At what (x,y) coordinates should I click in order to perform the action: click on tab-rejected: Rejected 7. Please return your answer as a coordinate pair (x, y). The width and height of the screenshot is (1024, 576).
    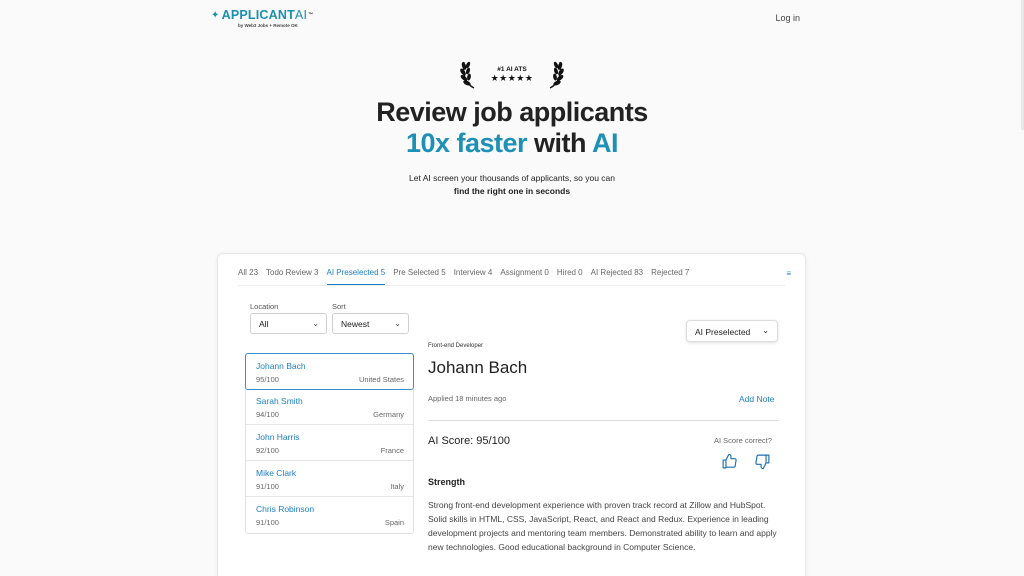
    Looking at the image, I should click on (670, 276).